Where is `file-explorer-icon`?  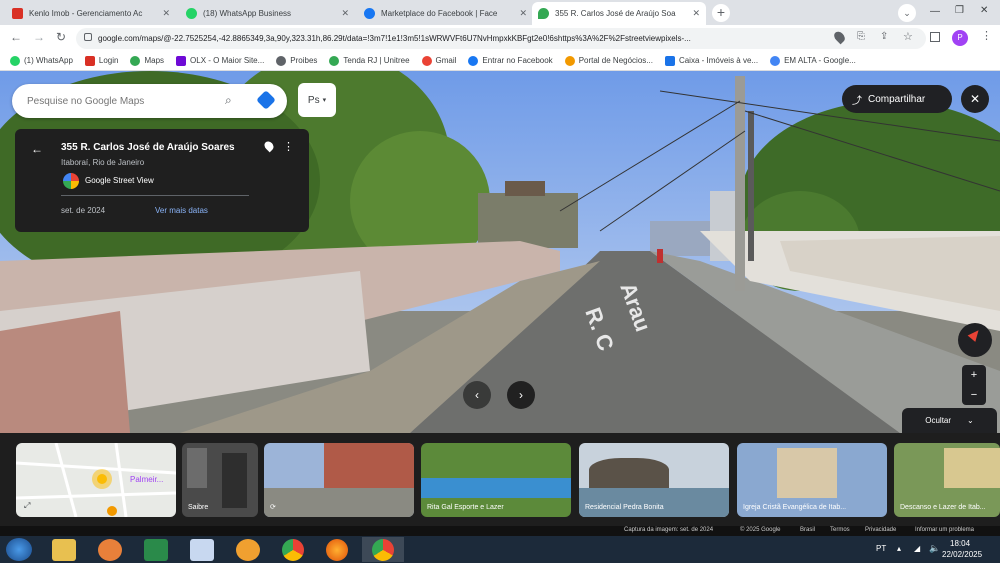 file-explorer-icon is located at coordinates (64, 550).